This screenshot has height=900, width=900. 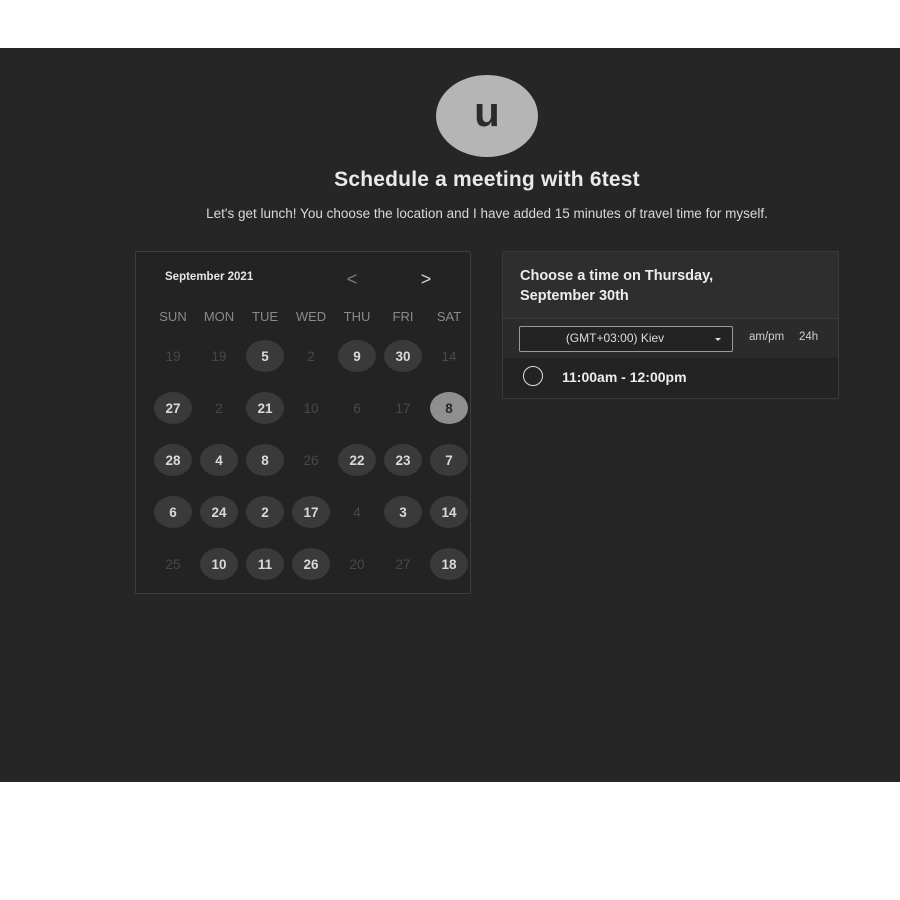 What do you see at coordinates (357, 356) in the screenshot?
I see `calendar-day: 9` at bounding box center [357, 356].